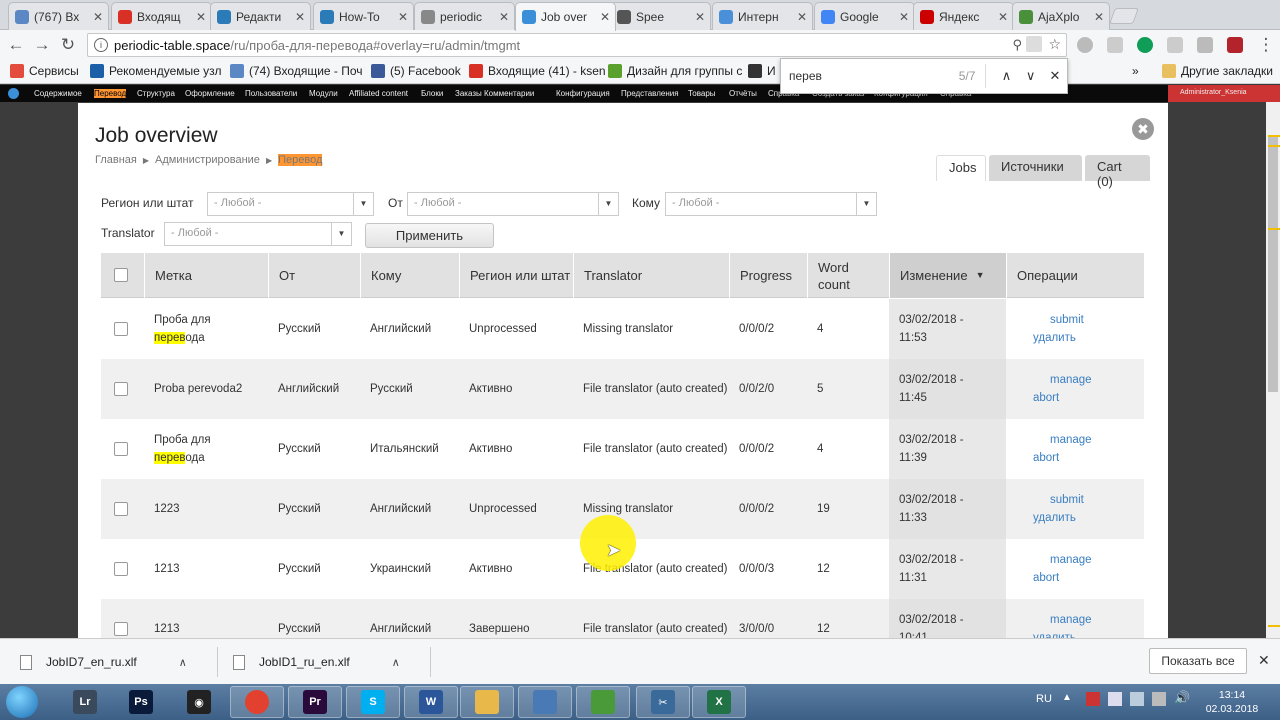 This screenshot has height=720, width=1280. I want to click on skype-ext-icon, so click(1085, 45).